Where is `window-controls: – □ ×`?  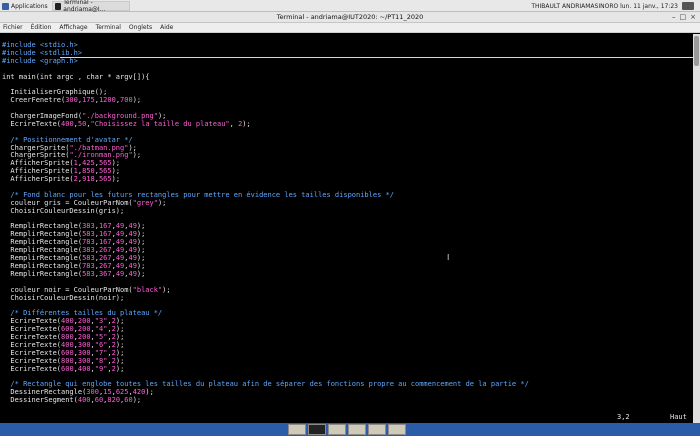
window-controls: – □ × is located at coordinates (684, 17).